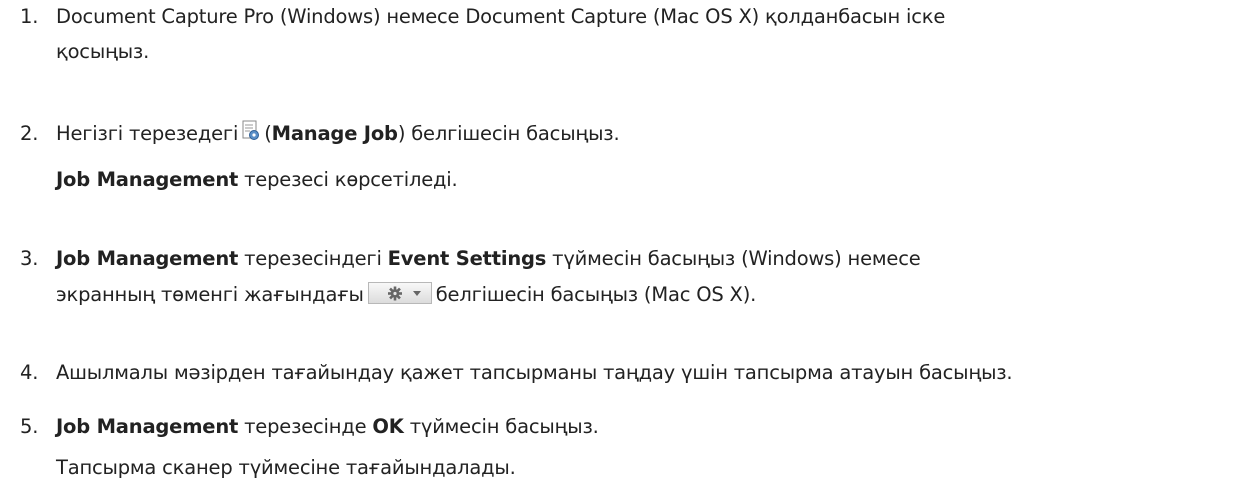  I want to click on ui-term: Event Settings, so click(467, 258).